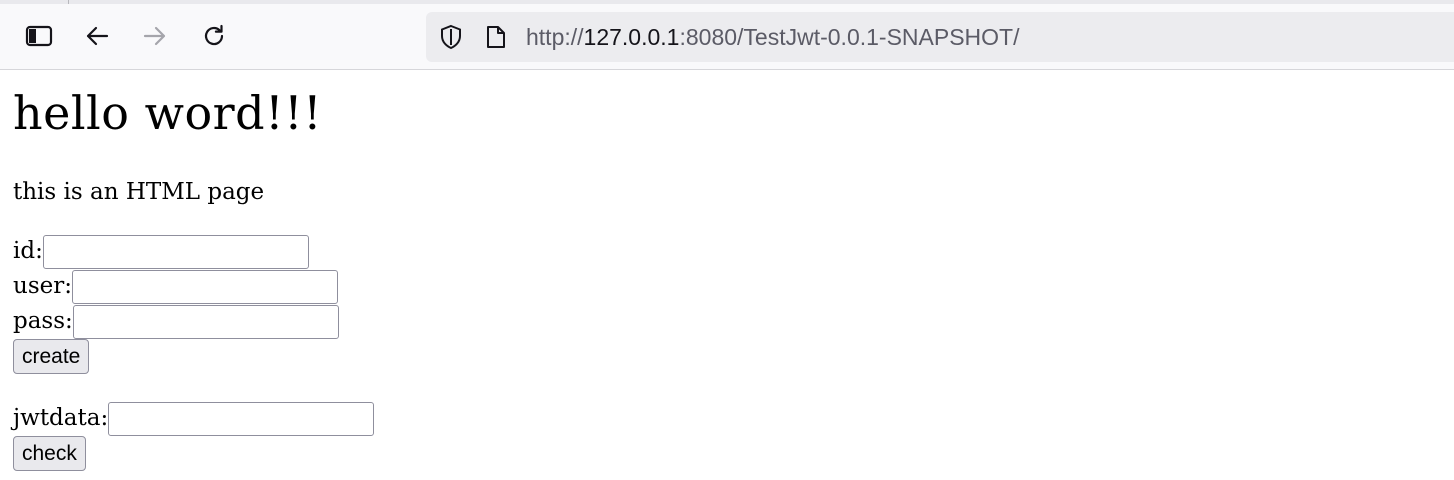 The image size is (1454, 480). I want to click on forward-arrow-icon, so click(155, 36).